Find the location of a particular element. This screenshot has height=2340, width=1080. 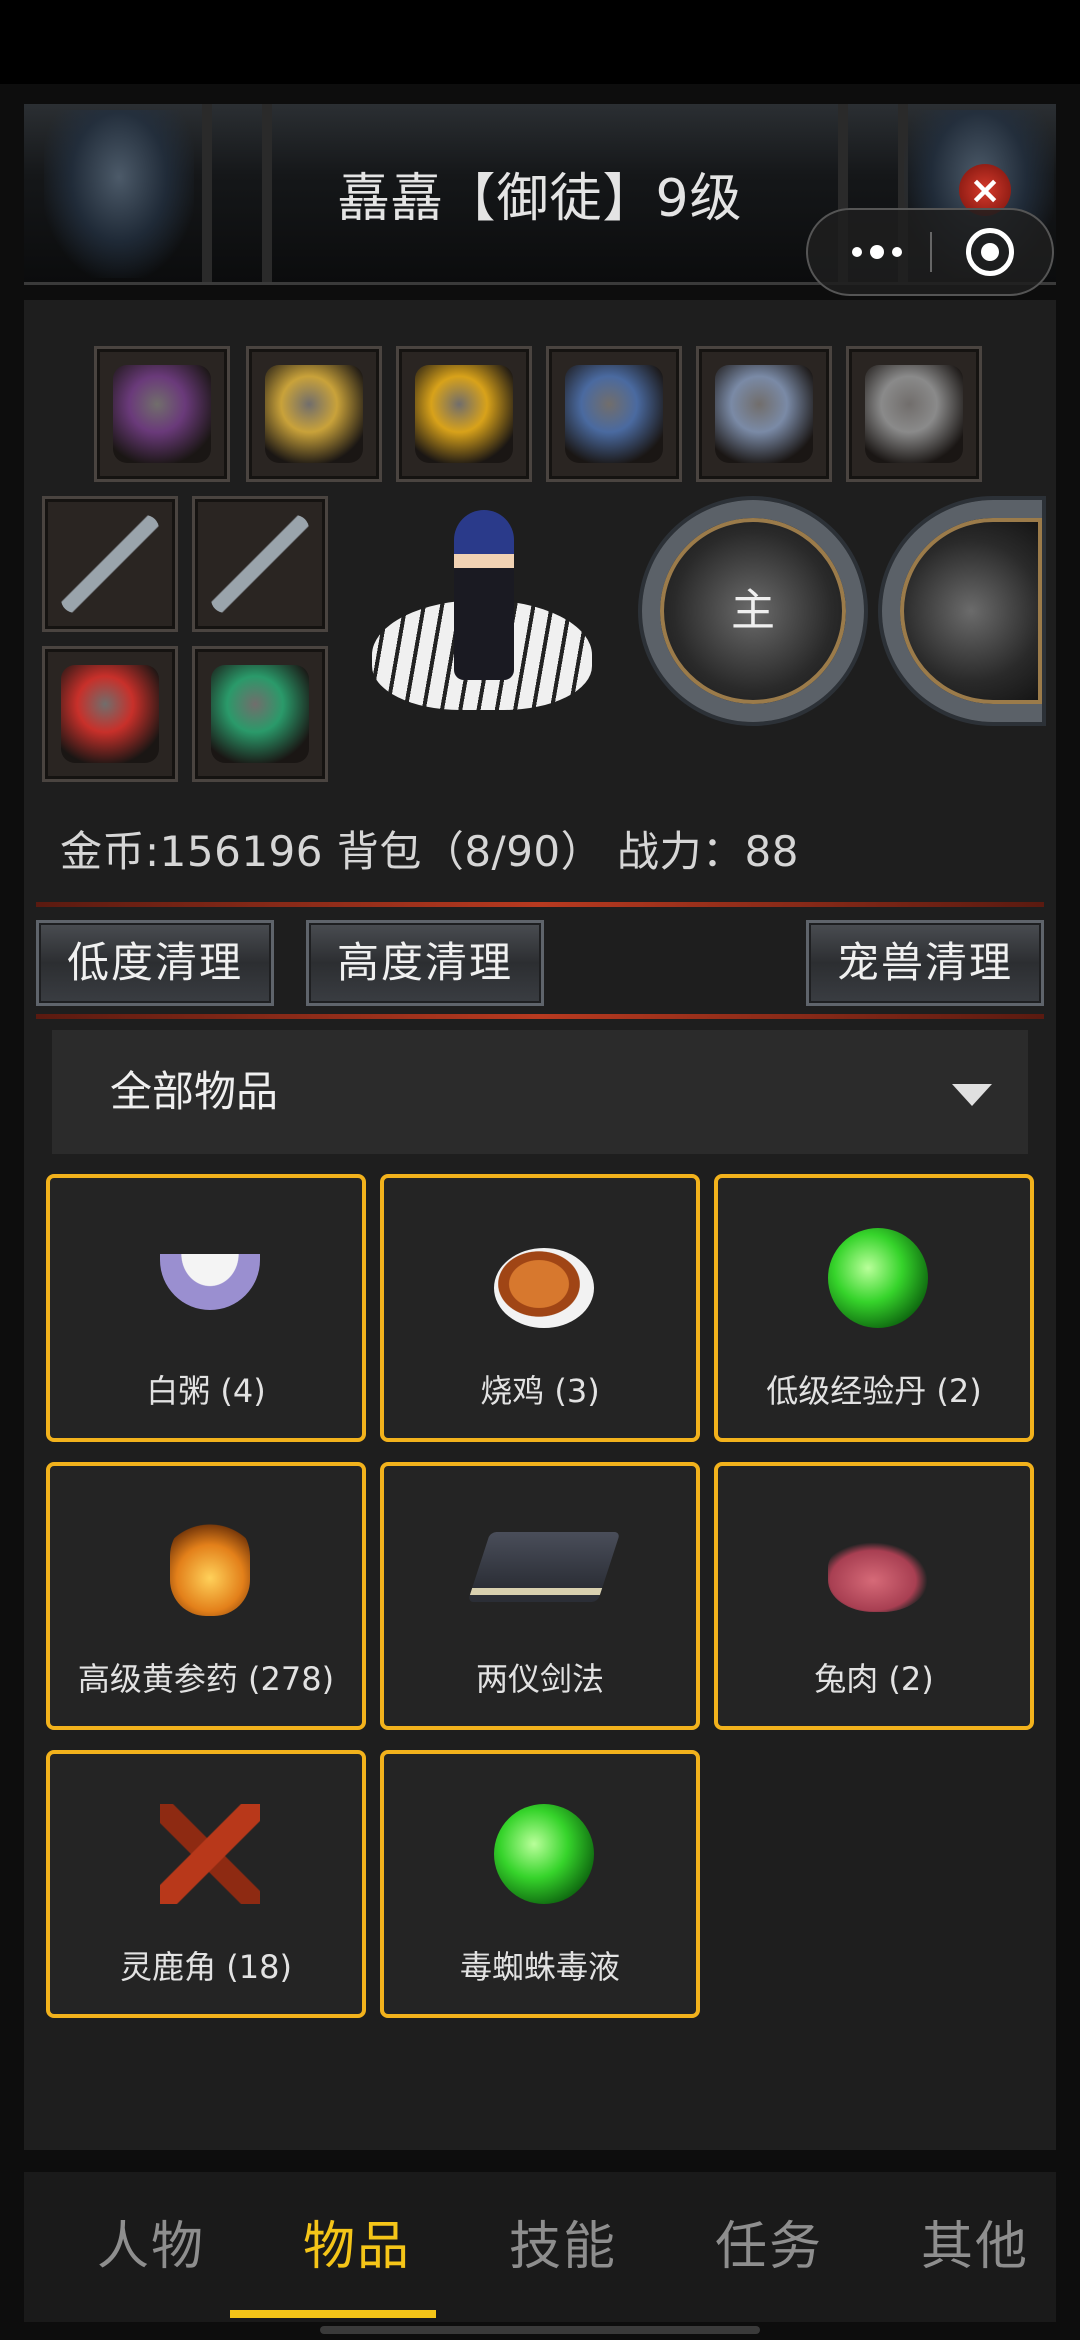

bracer-icon is located at coordinates (614, 414).